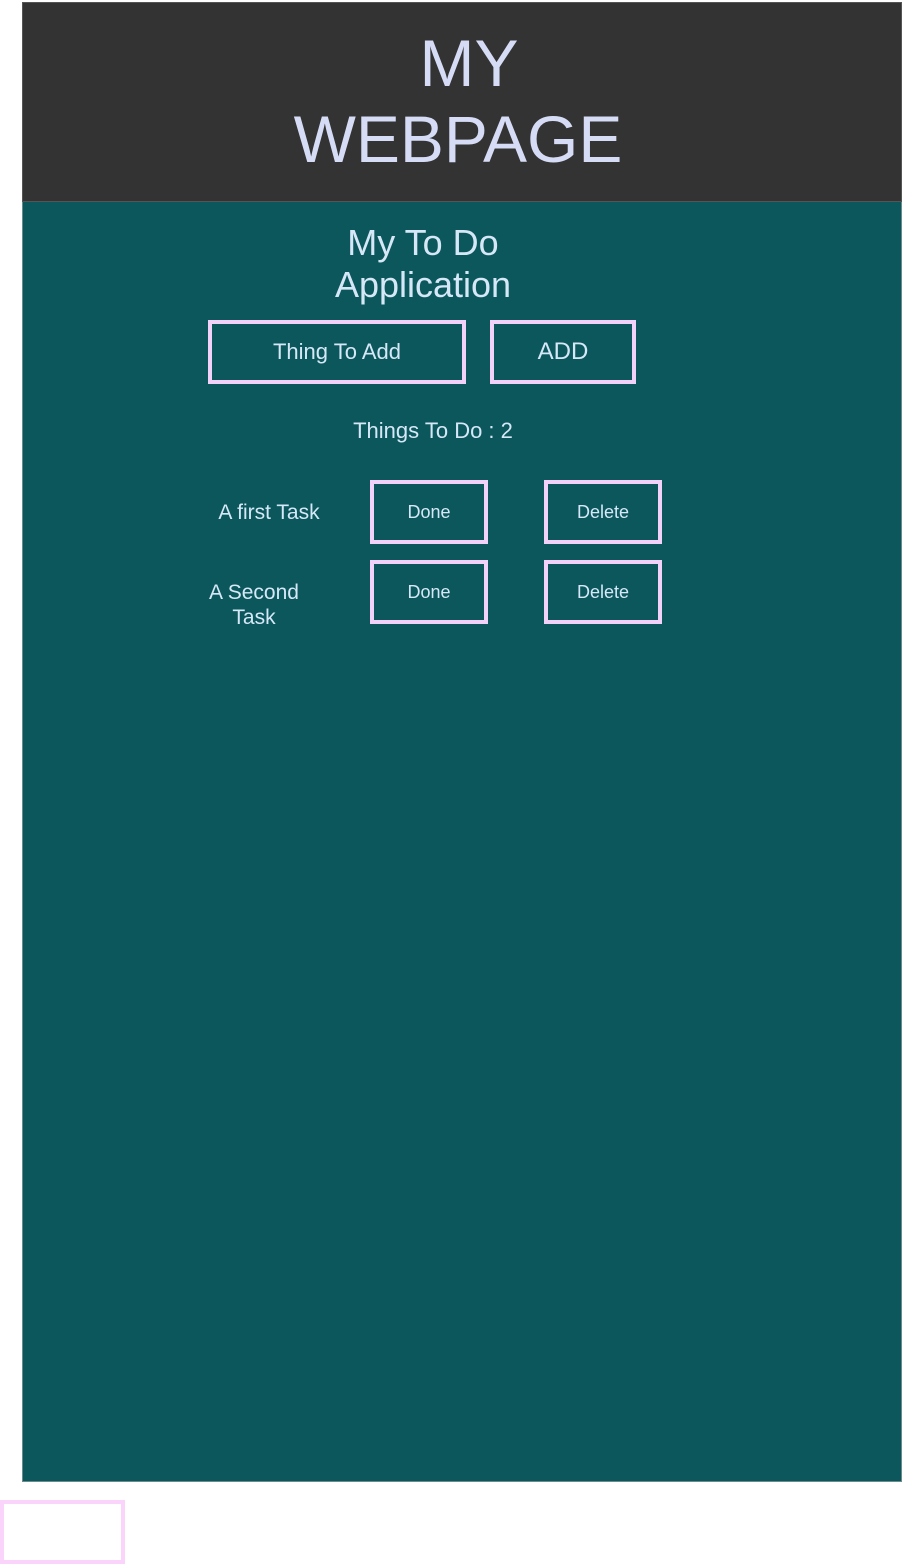 The height and width of the screenshot is (1565, 905). I want to click on task-label: A first Task, so click(269, 512).